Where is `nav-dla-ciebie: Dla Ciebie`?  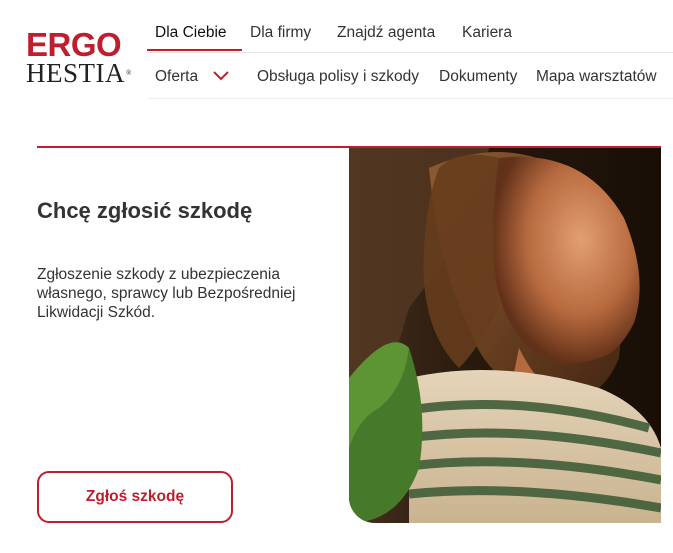
nav-dla-ciebie: Dla Ciebie is located at coordinates (191, 33).